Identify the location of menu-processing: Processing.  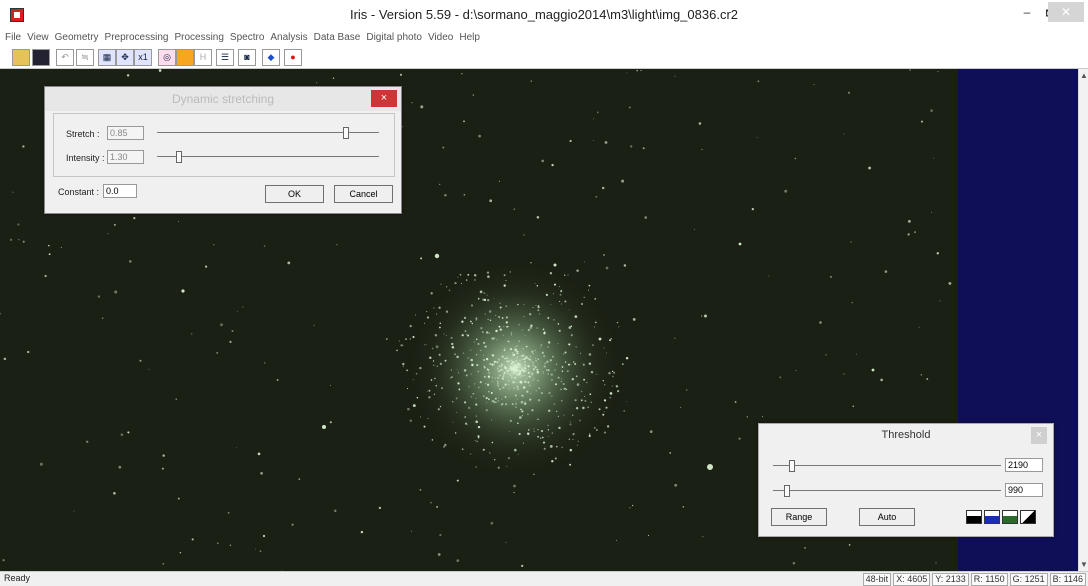
(198, 38).